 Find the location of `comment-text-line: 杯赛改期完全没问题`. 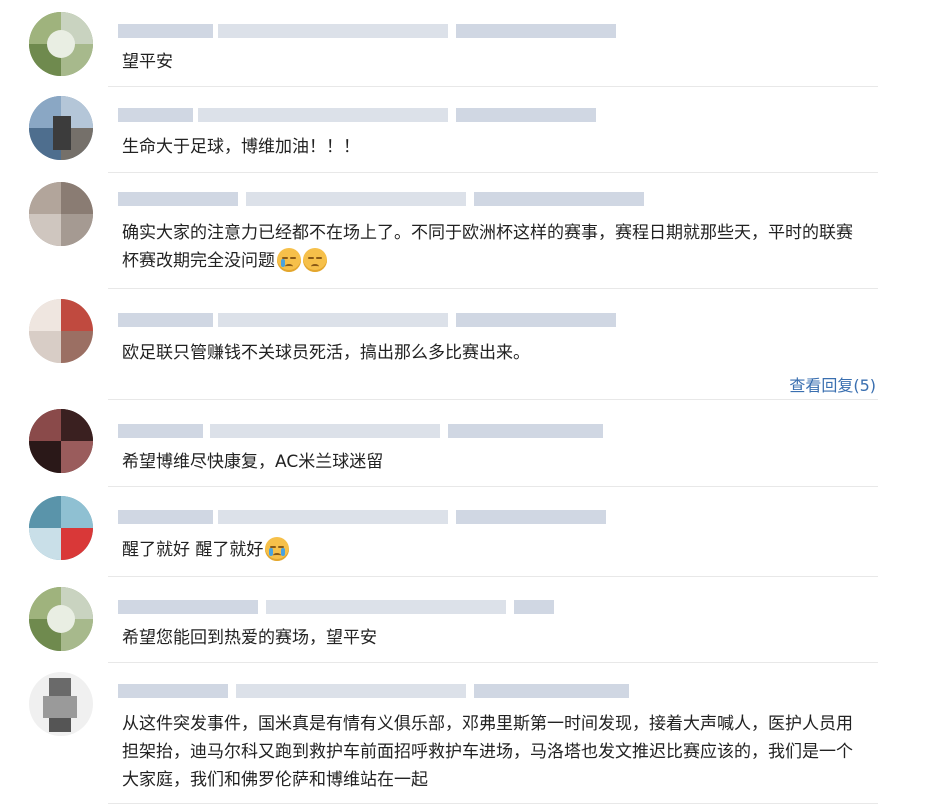

comment-text-line: 杯赛改期完全没问题 is located at coordinates (502, 261).